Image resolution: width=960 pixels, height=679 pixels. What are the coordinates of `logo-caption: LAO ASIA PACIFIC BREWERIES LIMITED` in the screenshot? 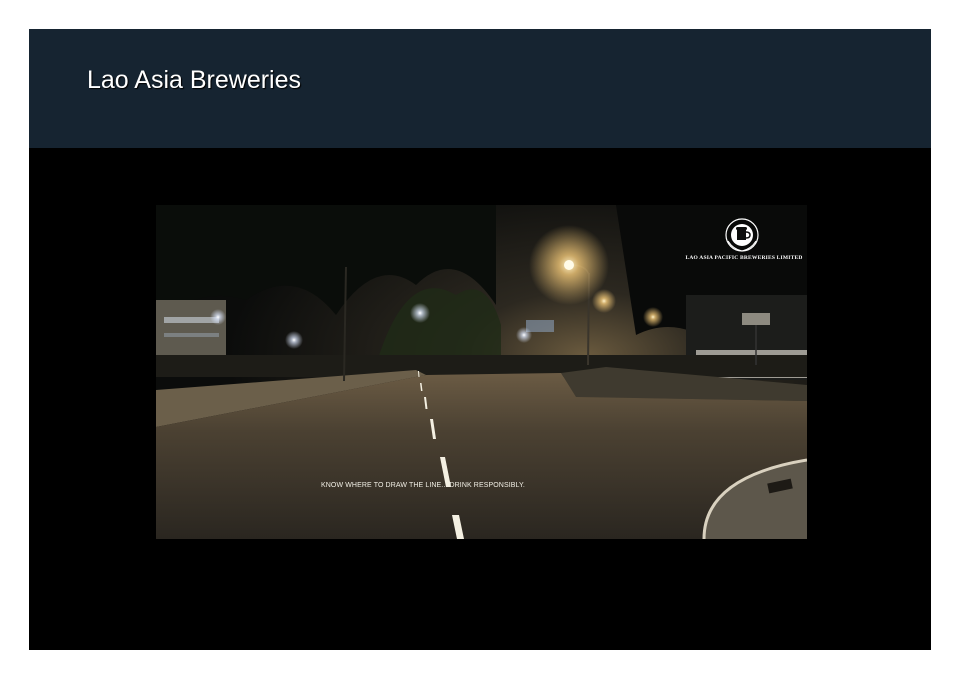 It's located at (744, 258).